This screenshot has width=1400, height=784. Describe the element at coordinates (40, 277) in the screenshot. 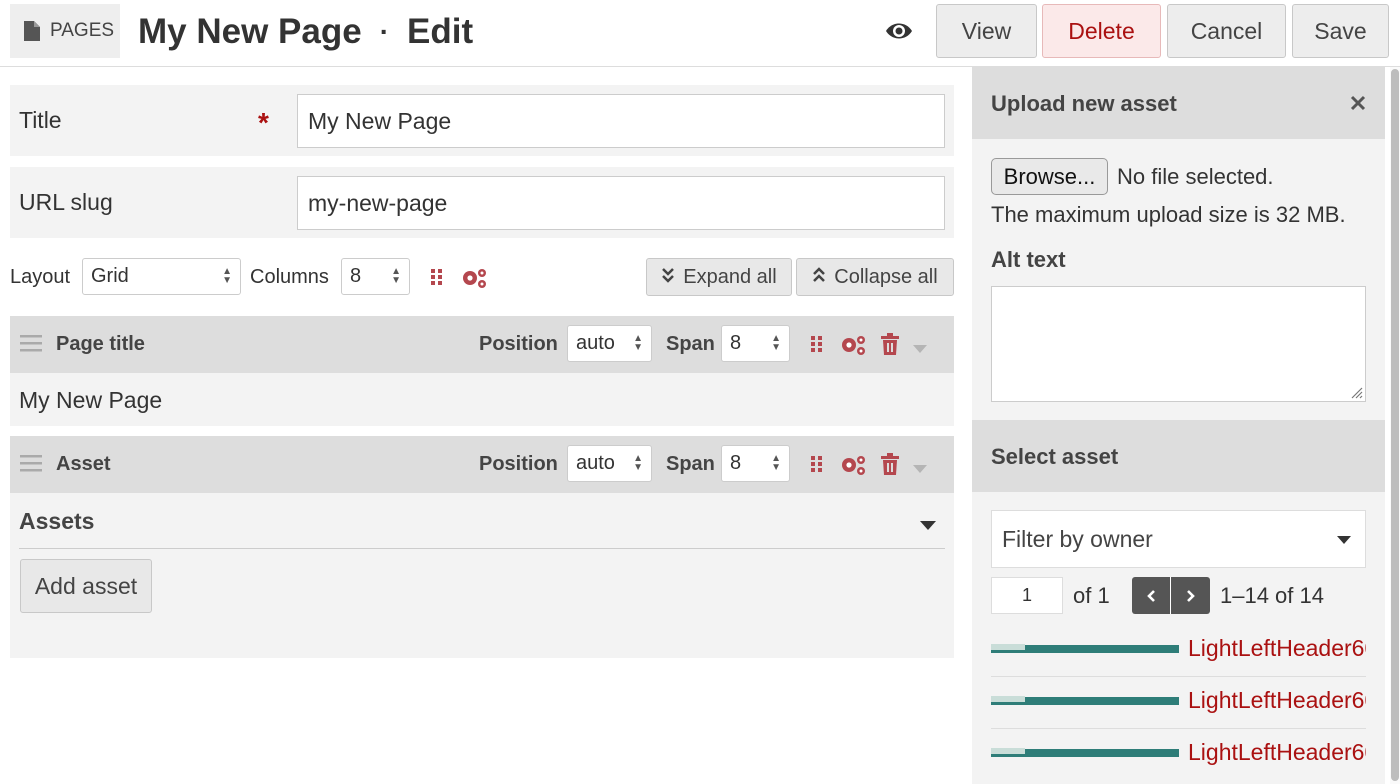

I see `layout-label: Layout` at that location.